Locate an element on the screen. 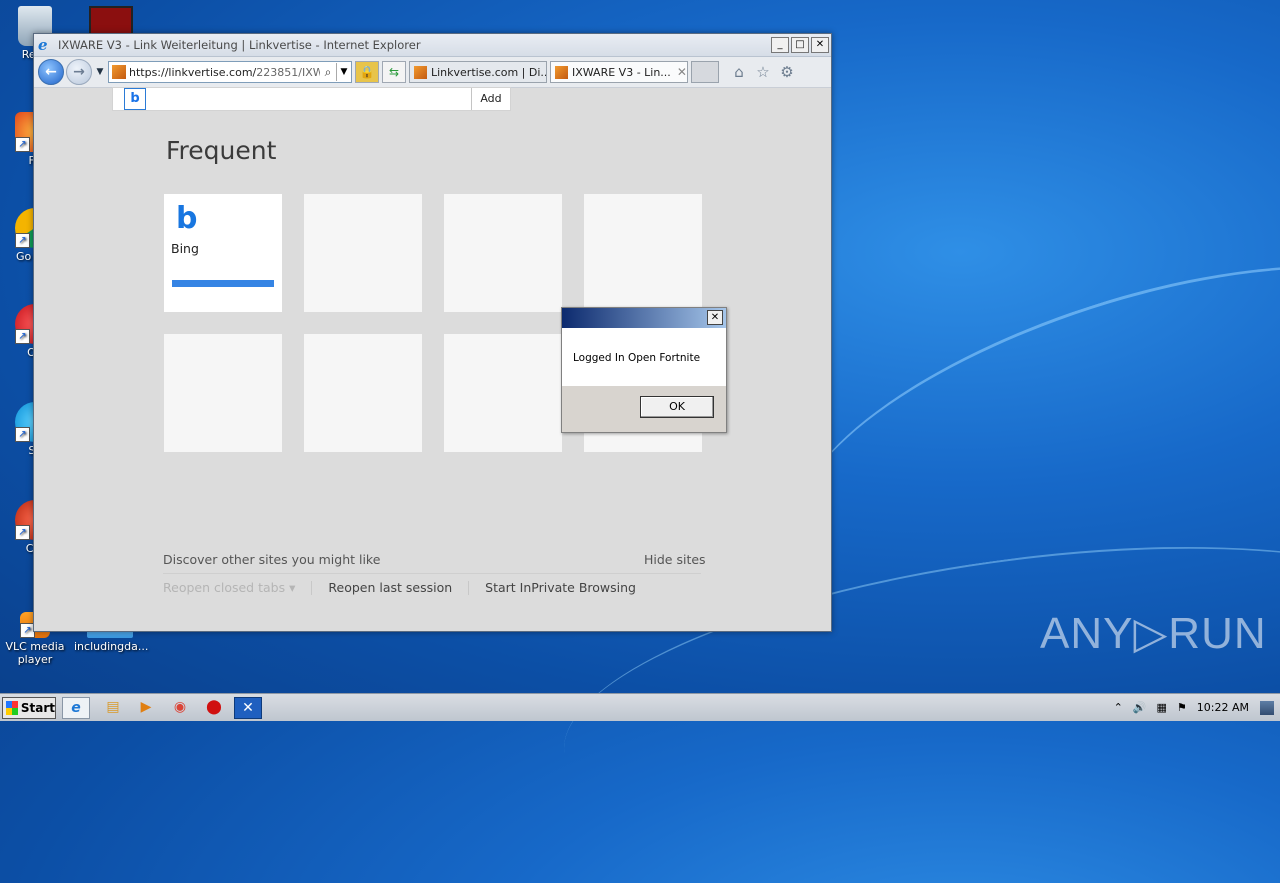 The image size is (1280, 883). address-url-path: 223851/IXWAREV: is located at coordinates (288, 72).